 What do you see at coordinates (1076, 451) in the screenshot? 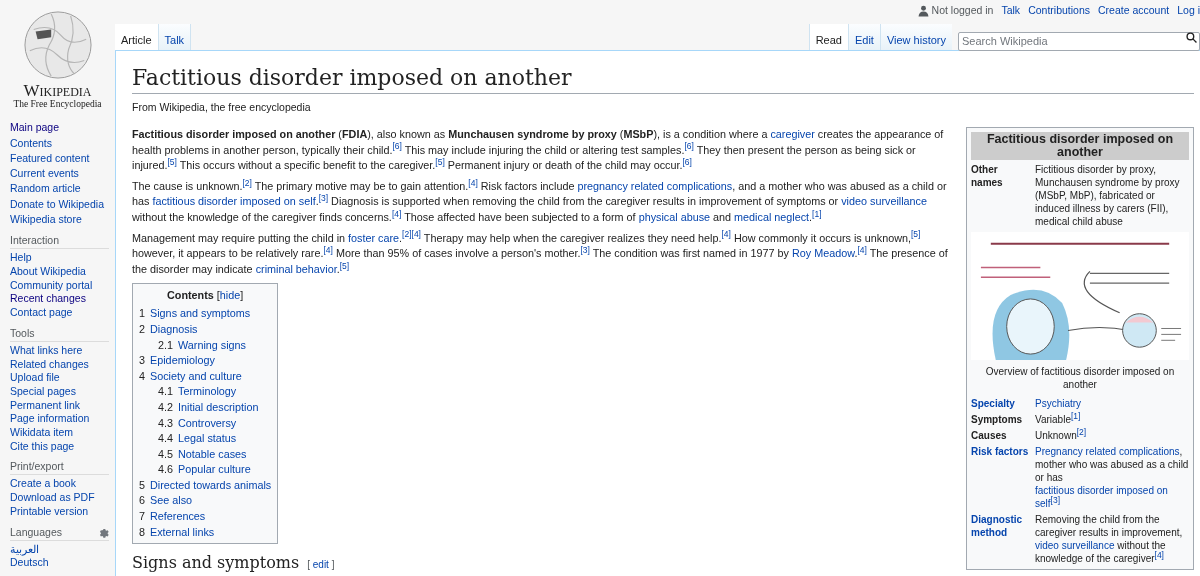
I see `text-link: Pregnancy related` at bounding box center [1076, 451].